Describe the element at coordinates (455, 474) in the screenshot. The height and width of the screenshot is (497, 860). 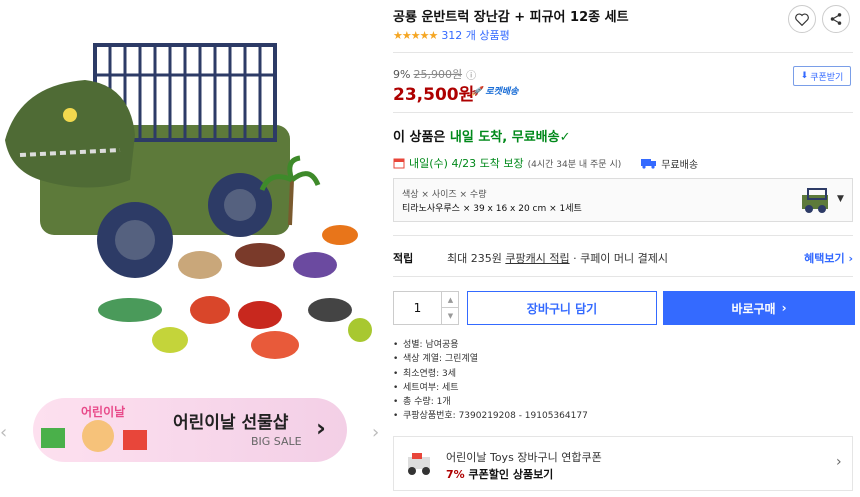
I see `promo-rate: 7%` at that location.